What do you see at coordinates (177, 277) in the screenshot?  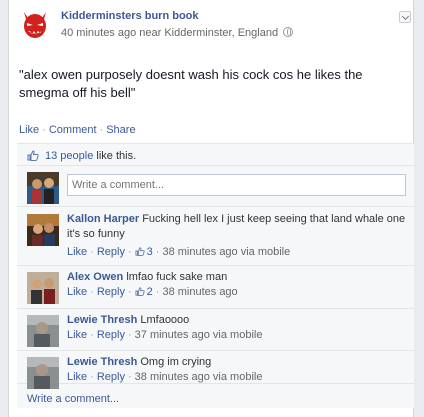 I see `comment-text: lmfao fuck sake man` at bounding box center [177, 277].